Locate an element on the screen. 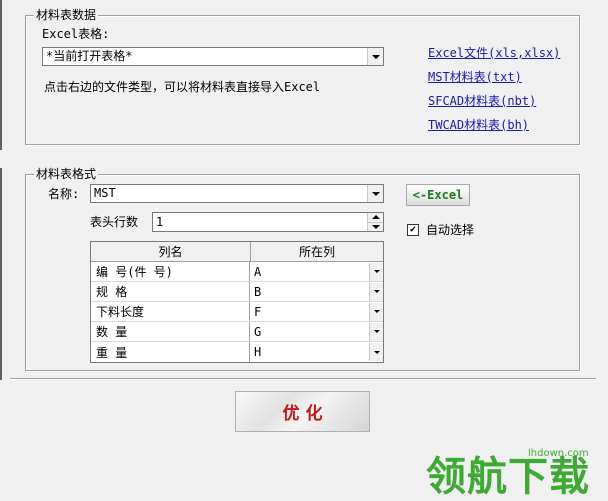  table-row: 重 量 H is located at coordinates (237, 352).